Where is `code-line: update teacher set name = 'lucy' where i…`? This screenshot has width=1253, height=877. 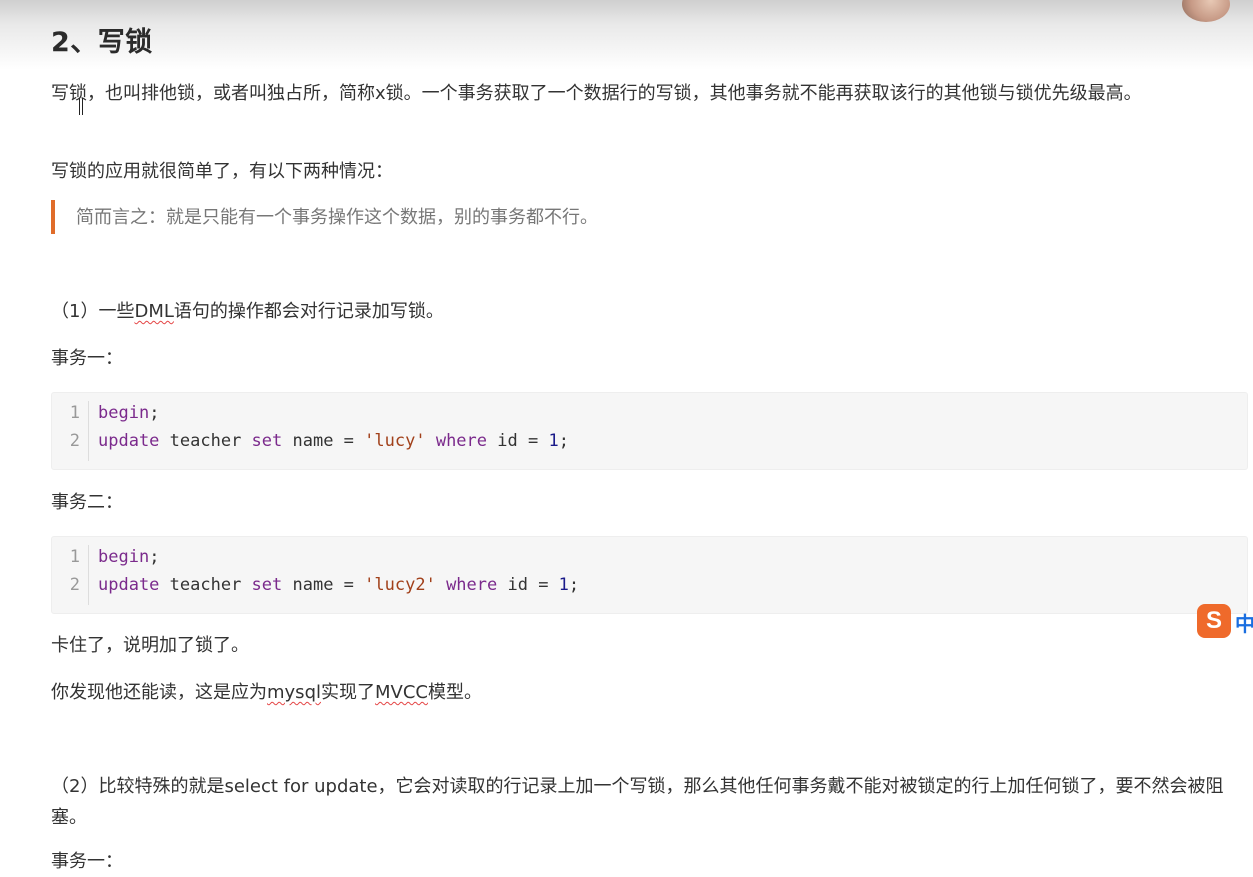 code-line: update teacher set name = 'lucy' where i… is located at coordinates (333, 441).